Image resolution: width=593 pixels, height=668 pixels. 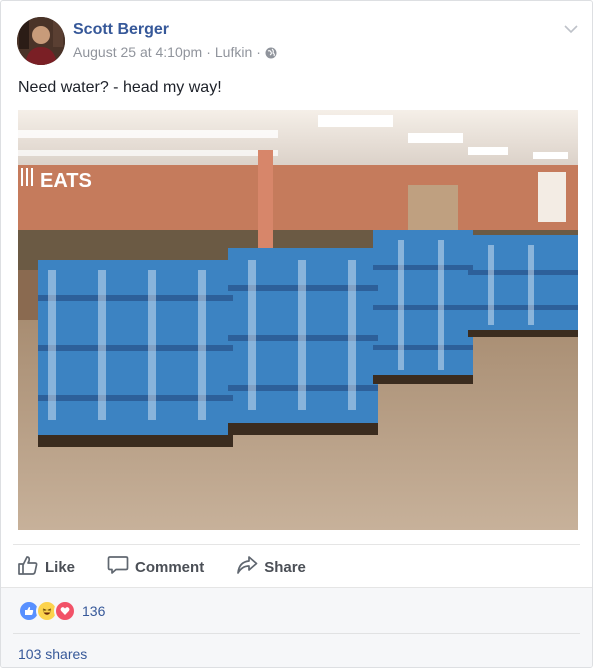 I want to click on action-bar: Like Comment Share, so click(x=296, y=566).